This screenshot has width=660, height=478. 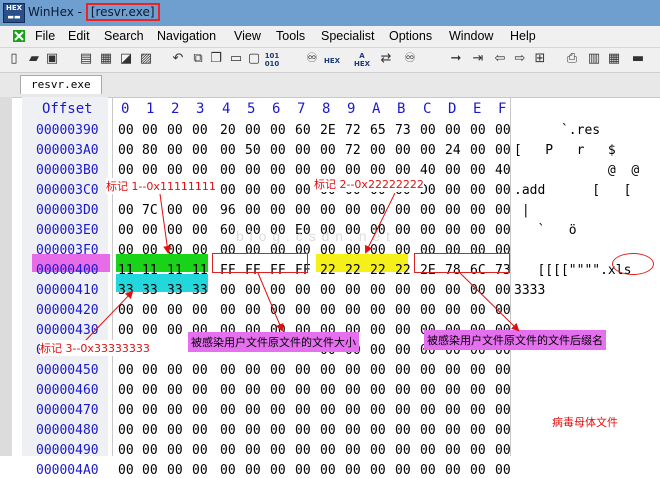 I want to click on ext-arrow, so click(x=489, y=302).